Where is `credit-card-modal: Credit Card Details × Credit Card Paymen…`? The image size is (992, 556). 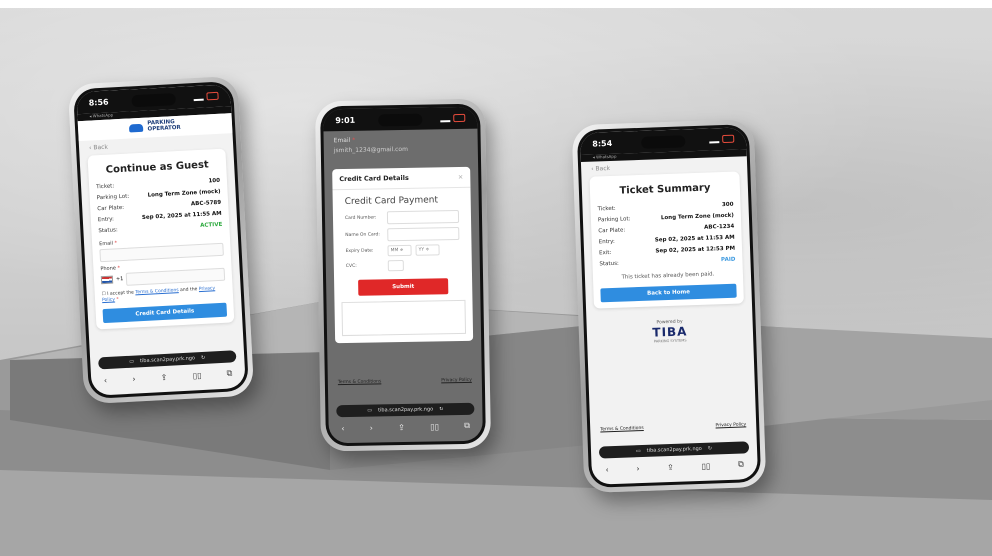 credit-card-modal: Credit Card Details × Credit Card Paymen… is located at coordinates (403, 255).